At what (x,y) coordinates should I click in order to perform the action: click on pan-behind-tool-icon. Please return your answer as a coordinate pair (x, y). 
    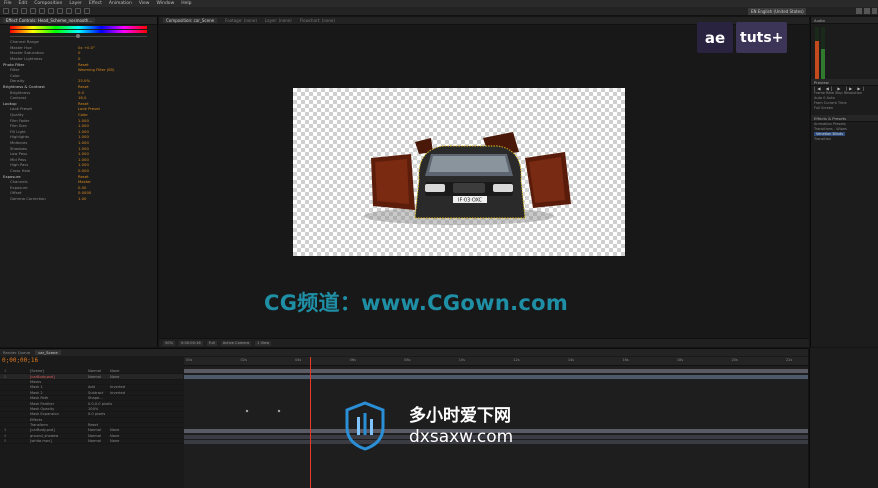
    Looking at the image, I should click on (51, 11).